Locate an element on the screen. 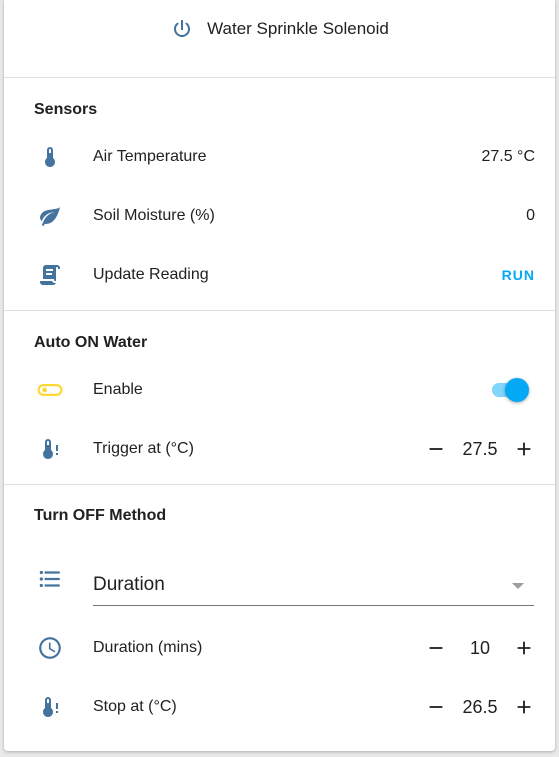 The image size is (559, 757). enable-label: Enable is located at coordinates (118, 389).